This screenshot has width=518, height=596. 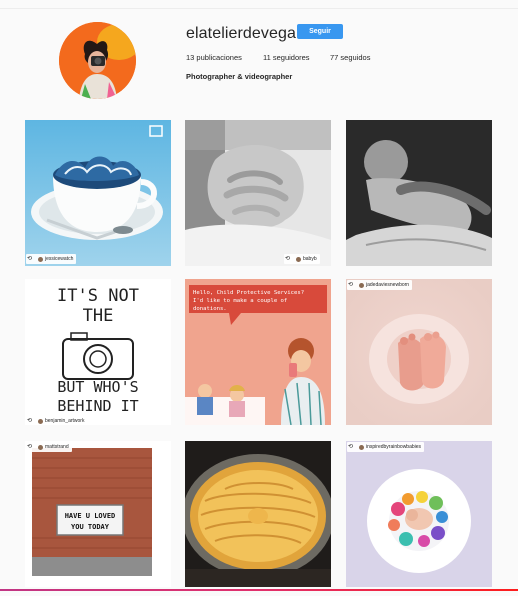 I want to click on following-count: 77 seguidos, so click(x=350, y=57).